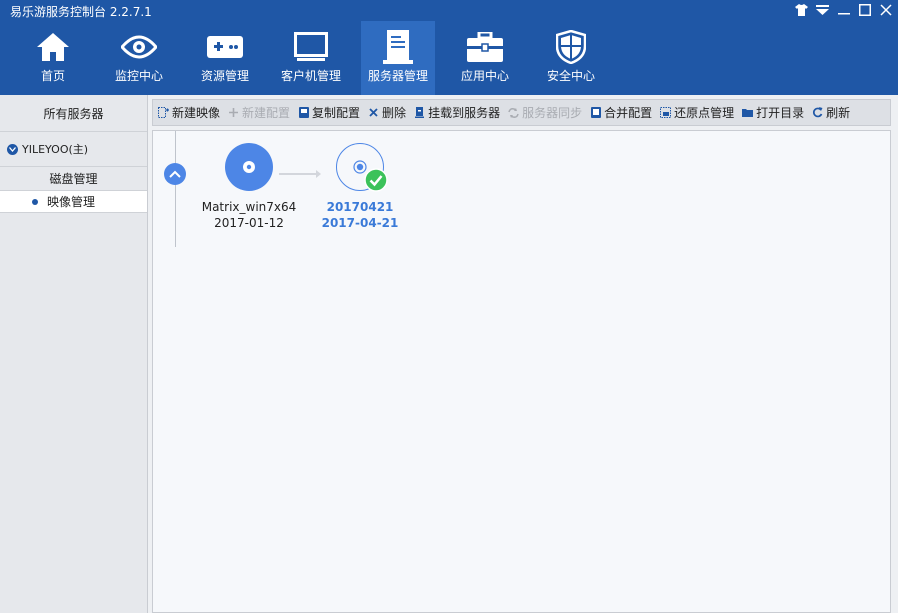 This screenshot has height=613, width=898. Describe the element at coordinates (373, 112) in the screenshot. I see `x-icon` at that location.